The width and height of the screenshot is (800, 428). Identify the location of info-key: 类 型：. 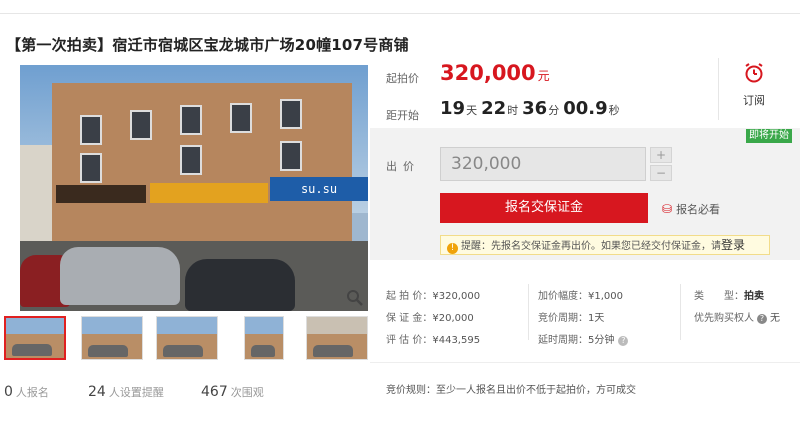
(719, 296).